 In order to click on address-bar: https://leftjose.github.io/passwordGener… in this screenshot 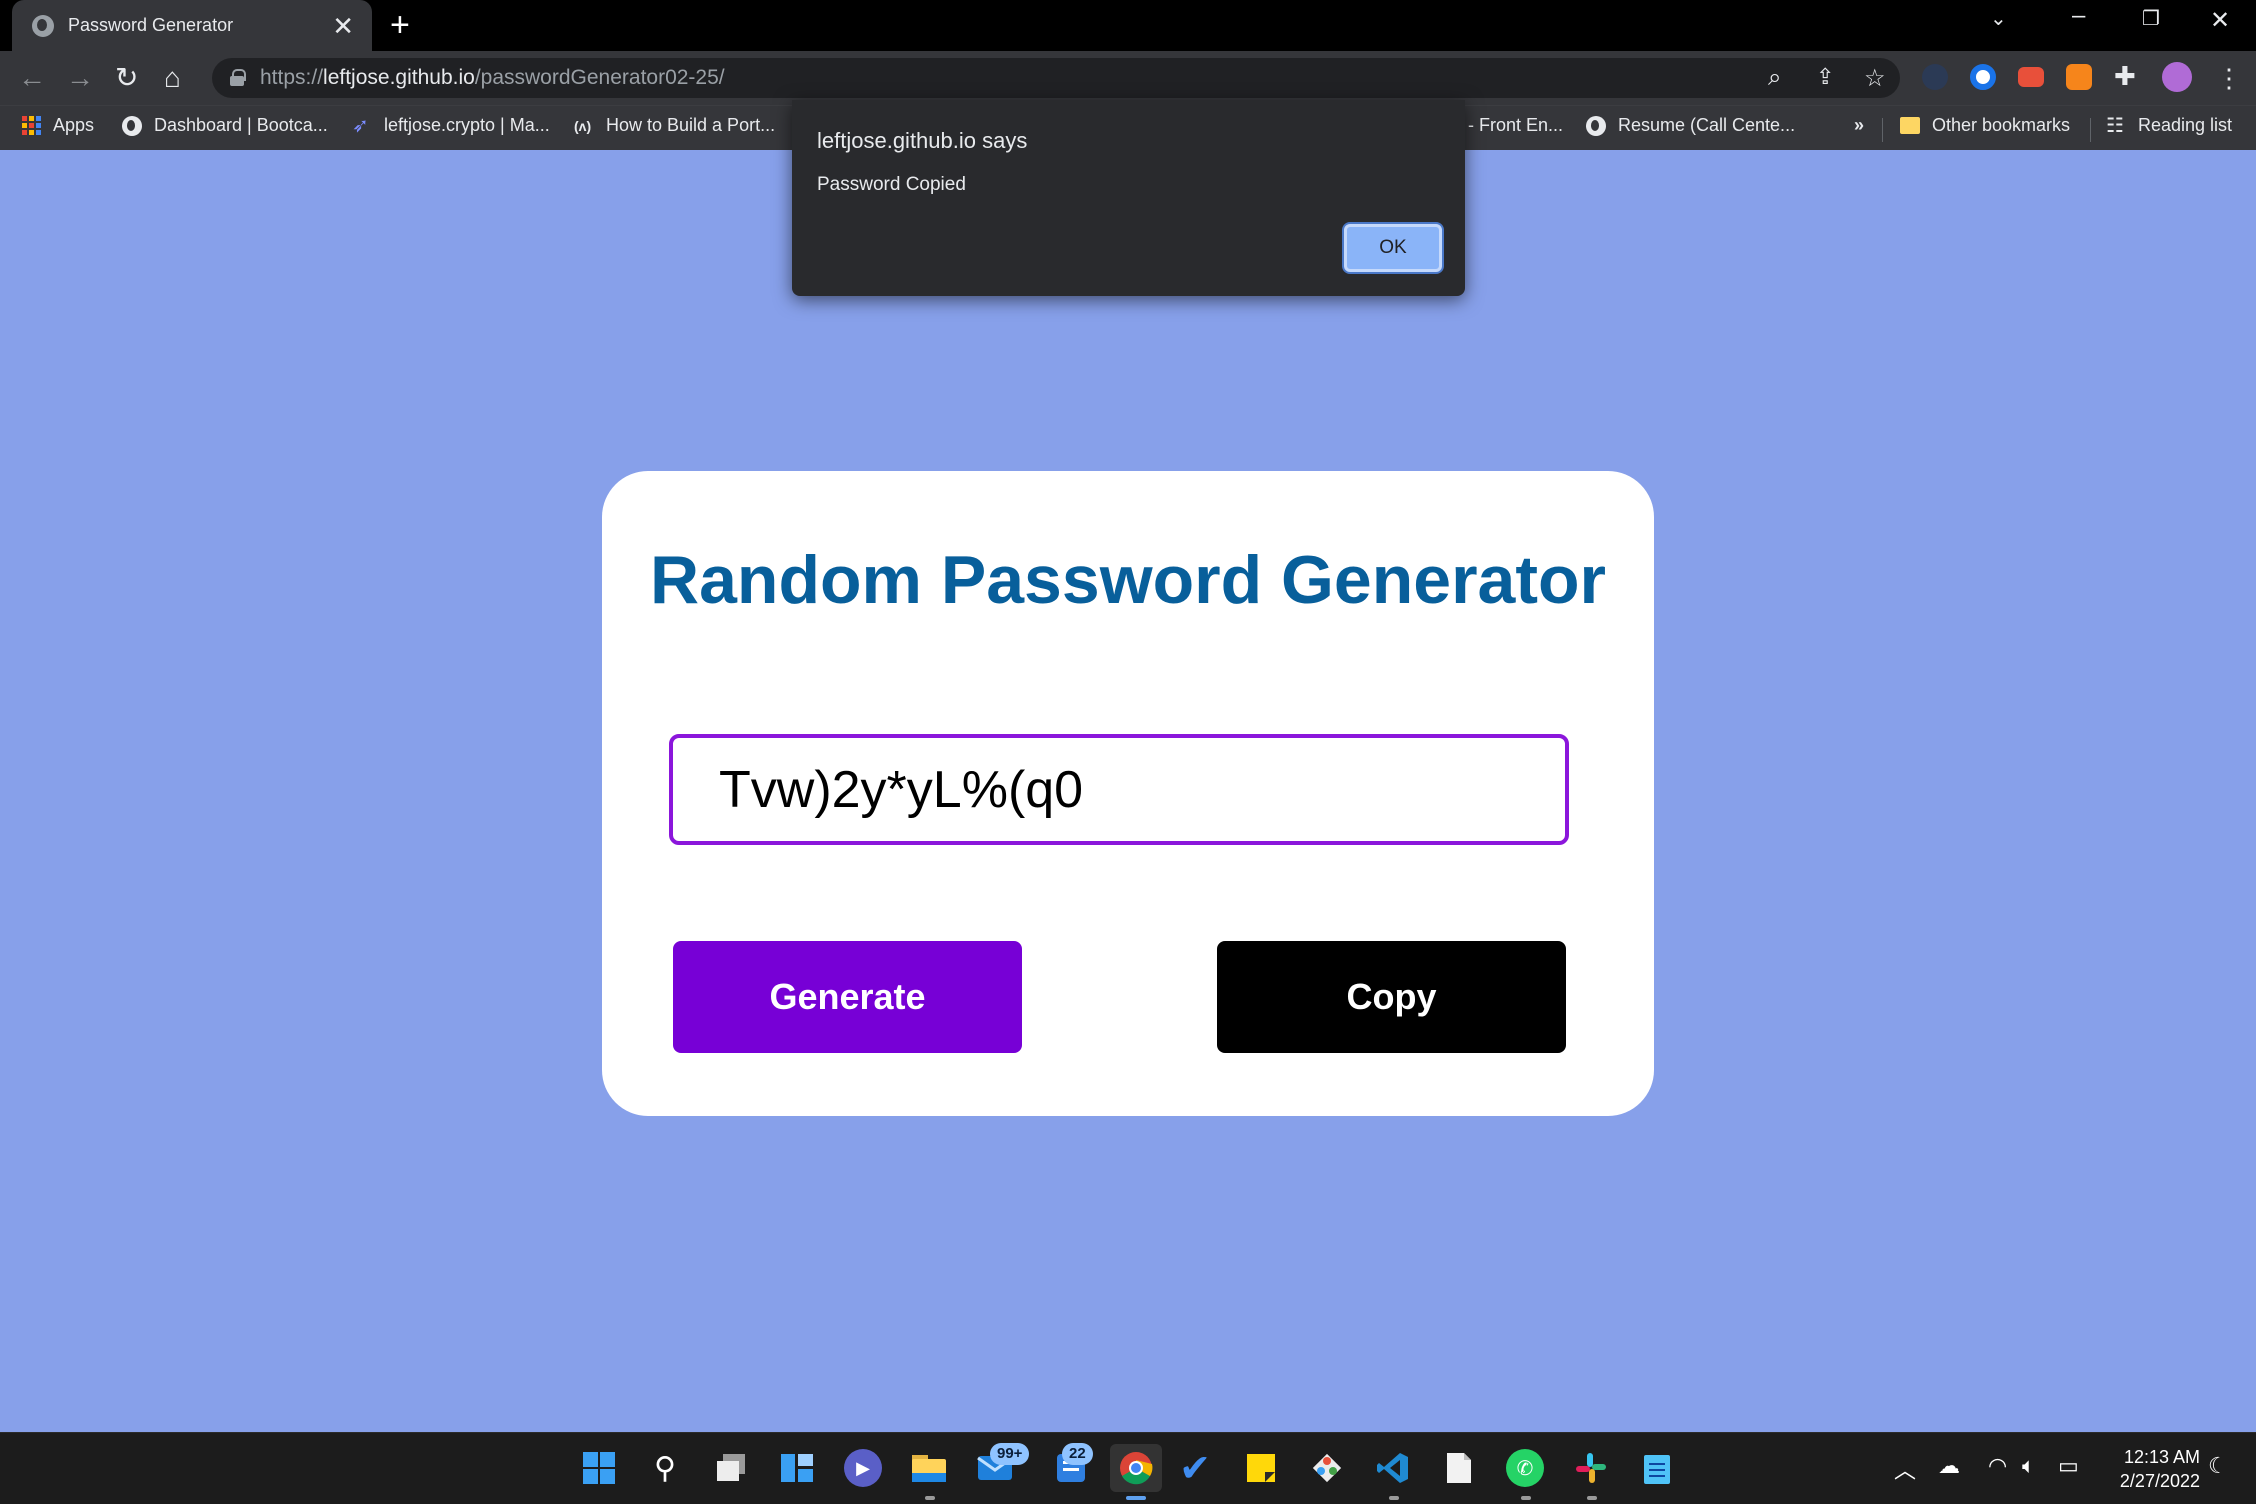, I will do `click(1056, 78)`.